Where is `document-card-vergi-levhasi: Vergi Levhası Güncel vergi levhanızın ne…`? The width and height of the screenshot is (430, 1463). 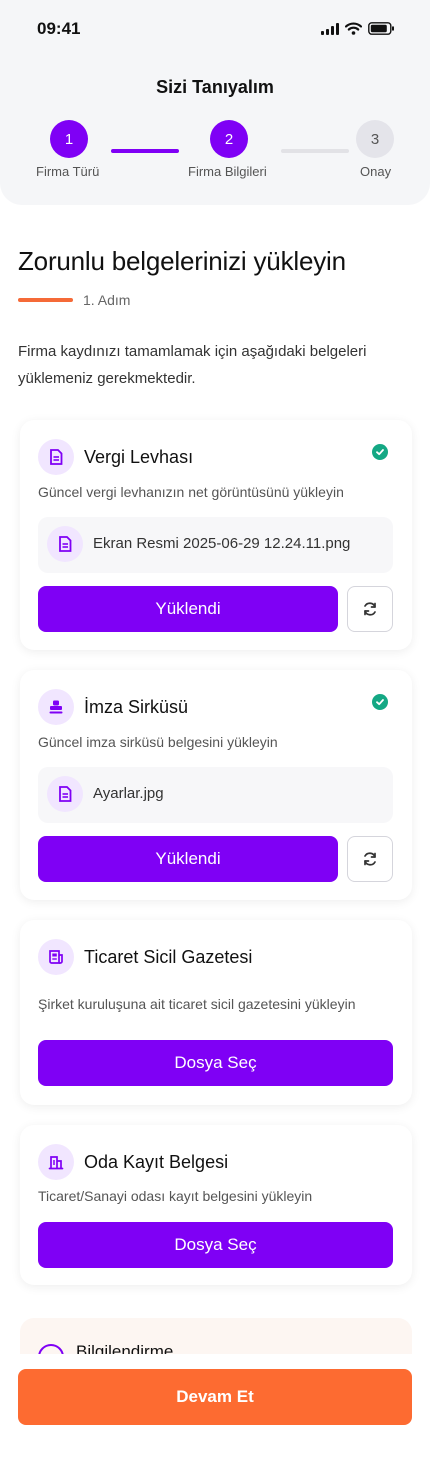
document-card-vergi-levhasi: Vergi Levhası Güncel vergi levhanızın ne… is located at coordinates (216, 535).